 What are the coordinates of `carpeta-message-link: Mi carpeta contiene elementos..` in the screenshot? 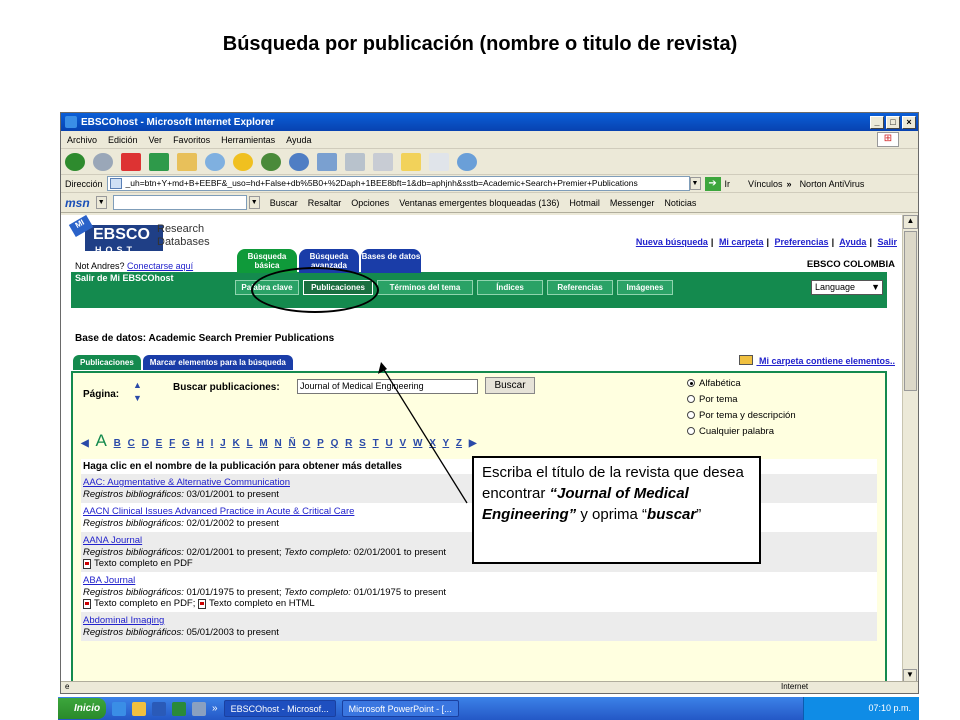 It's located at (817, 360).